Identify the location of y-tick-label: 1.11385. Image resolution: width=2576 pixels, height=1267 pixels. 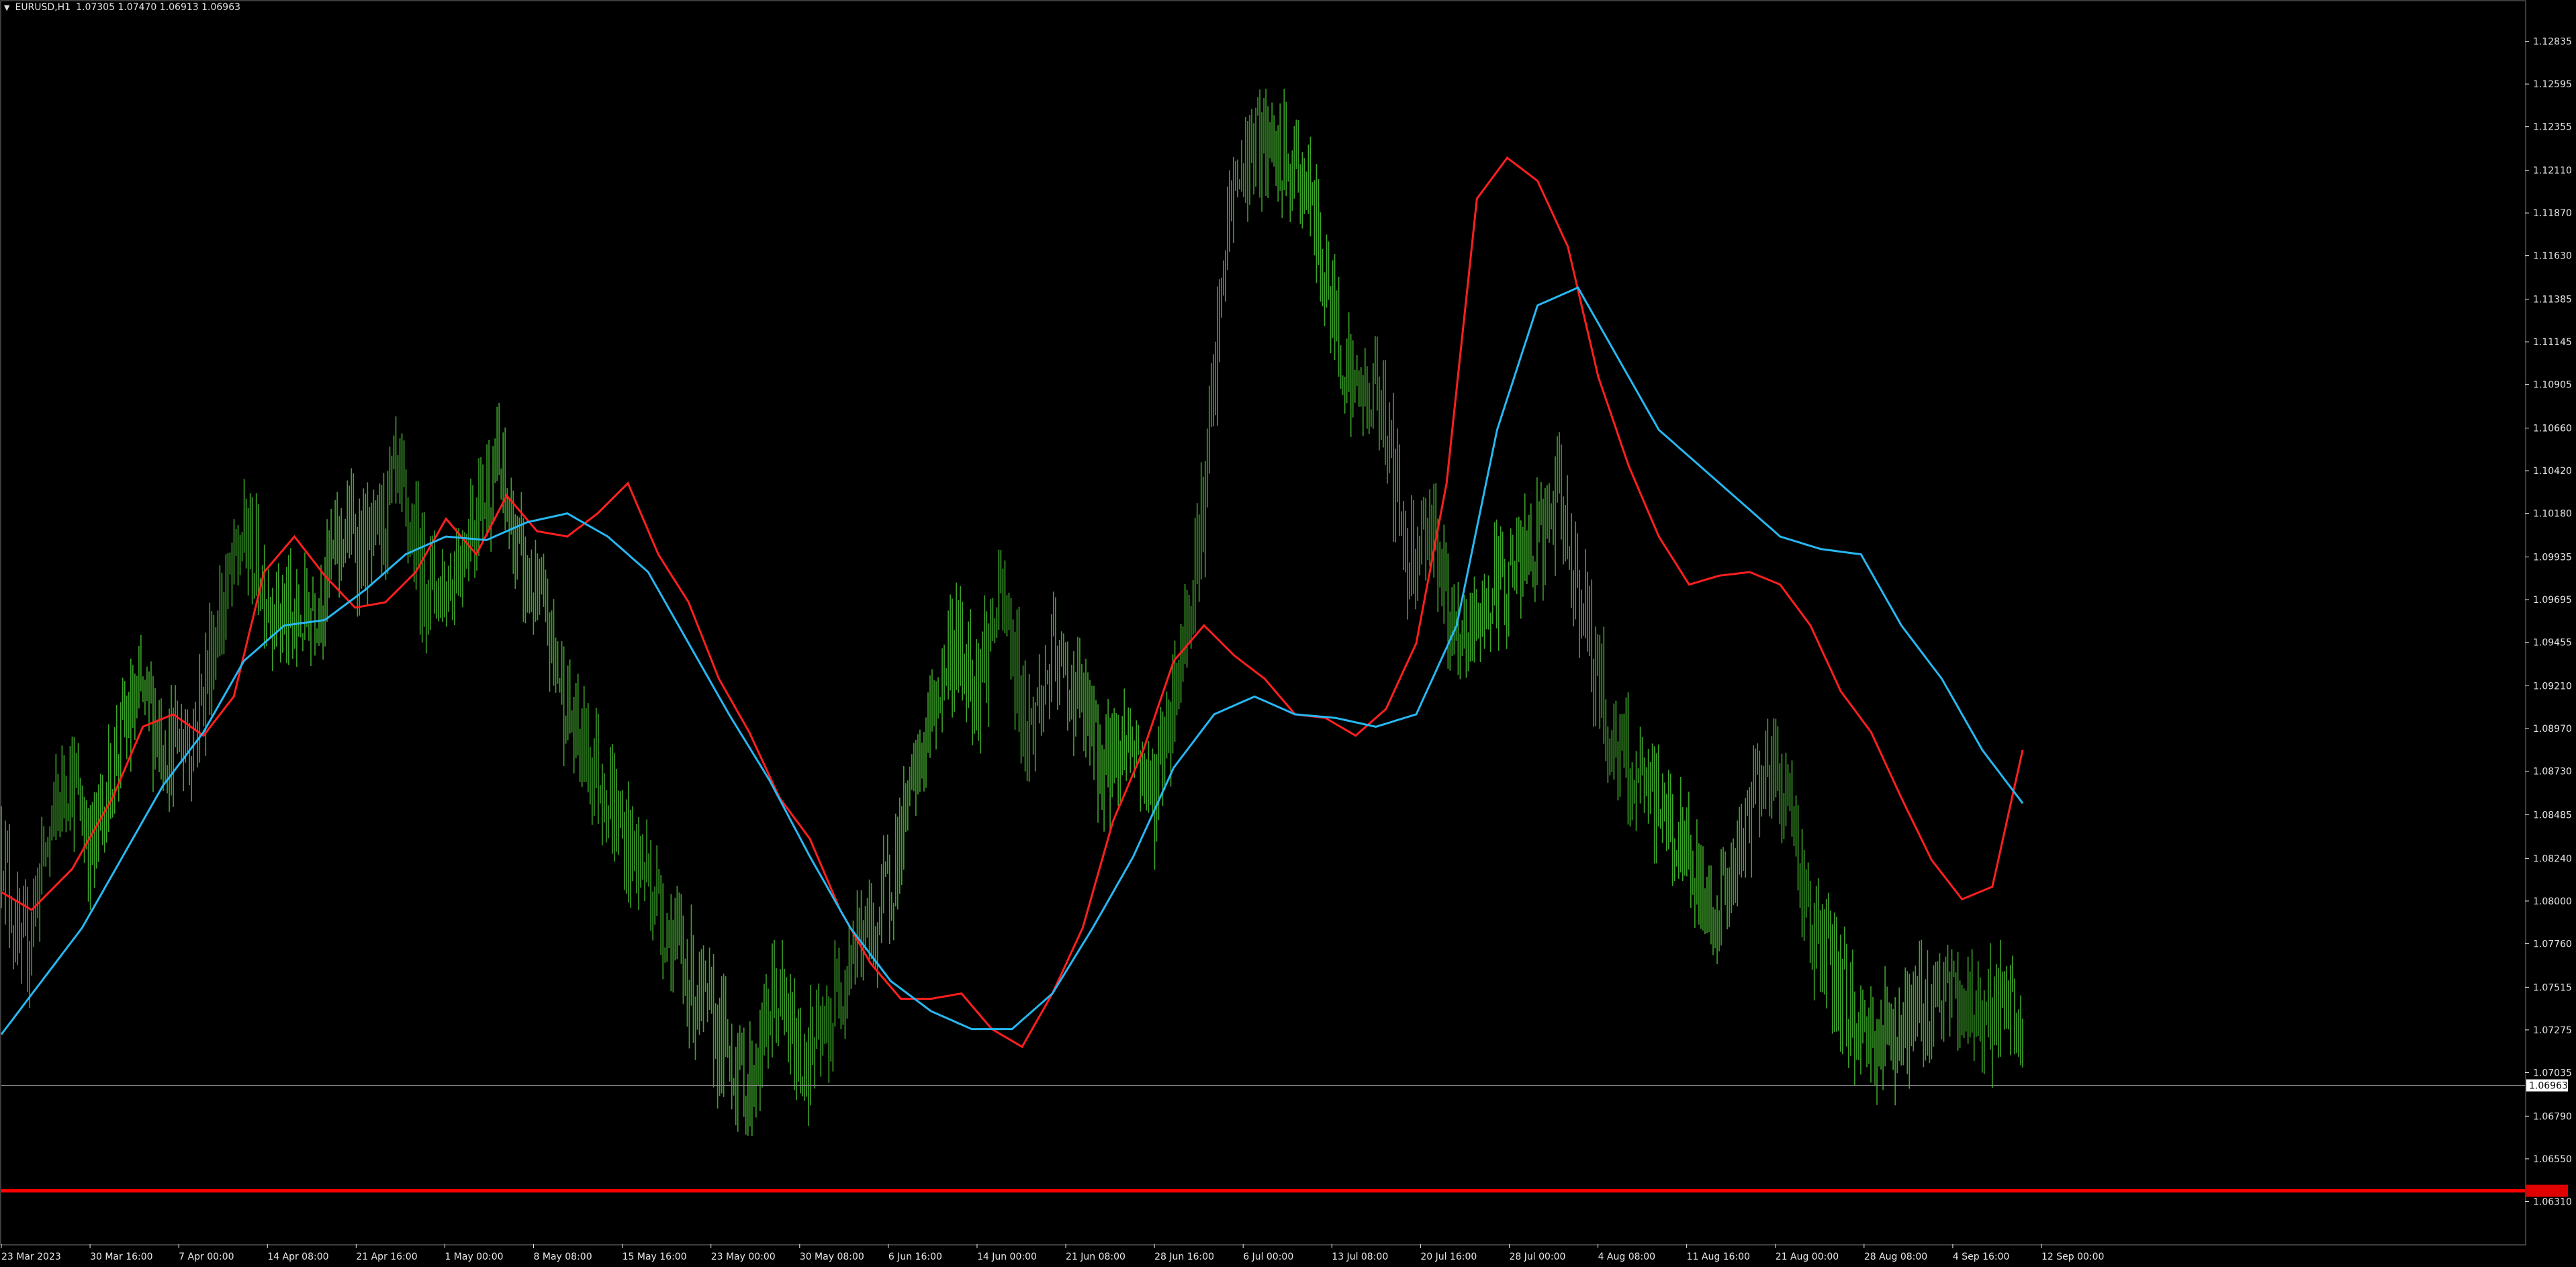
(2552, 300).